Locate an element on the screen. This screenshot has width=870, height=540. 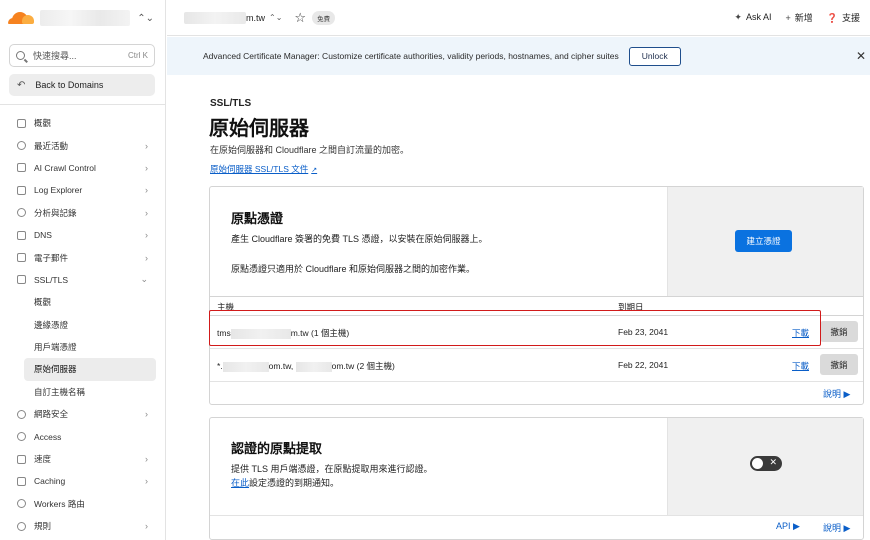
sidebar-item-label: 最近活動 is located at coordinates (51, 145).